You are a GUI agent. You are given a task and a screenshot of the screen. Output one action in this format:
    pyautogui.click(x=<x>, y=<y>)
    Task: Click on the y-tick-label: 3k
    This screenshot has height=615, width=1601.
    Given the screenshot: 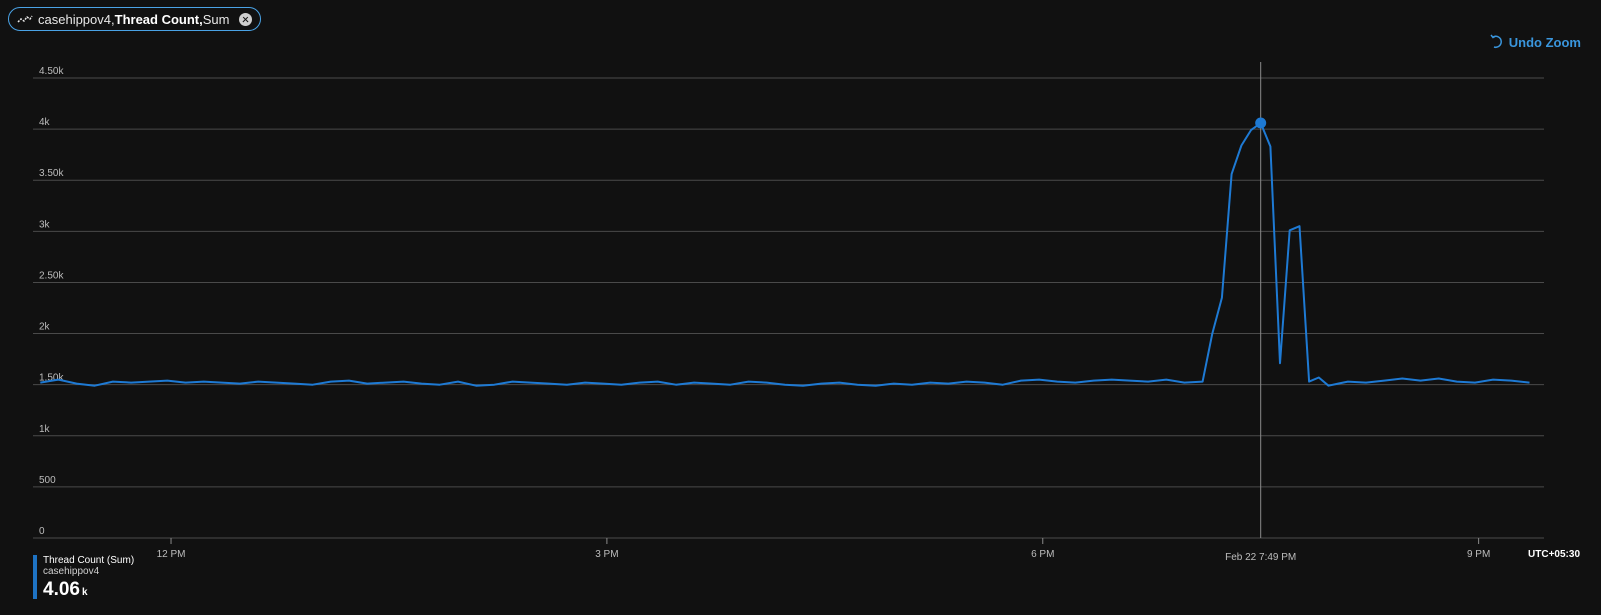 What is the action you would take?
    pyautogui.click(x=45, y=224)
    